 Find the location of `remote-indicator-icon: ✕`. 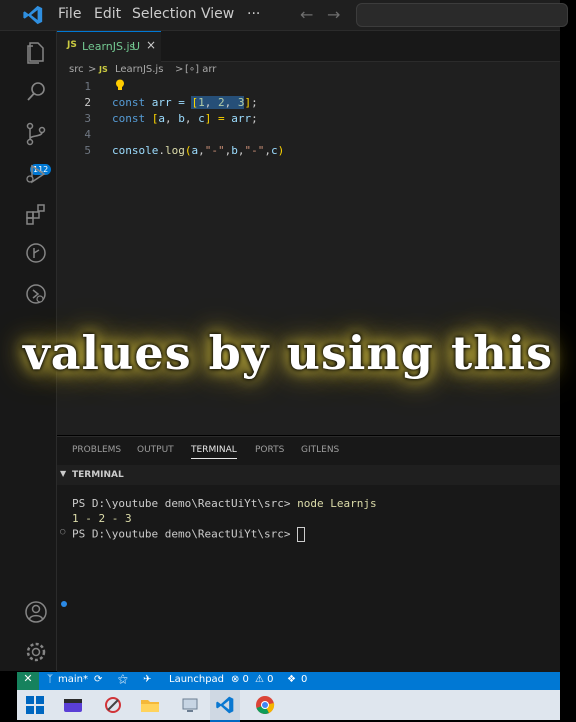

remote-indicator-icon: ✕ is located at coordinates (28, 681).